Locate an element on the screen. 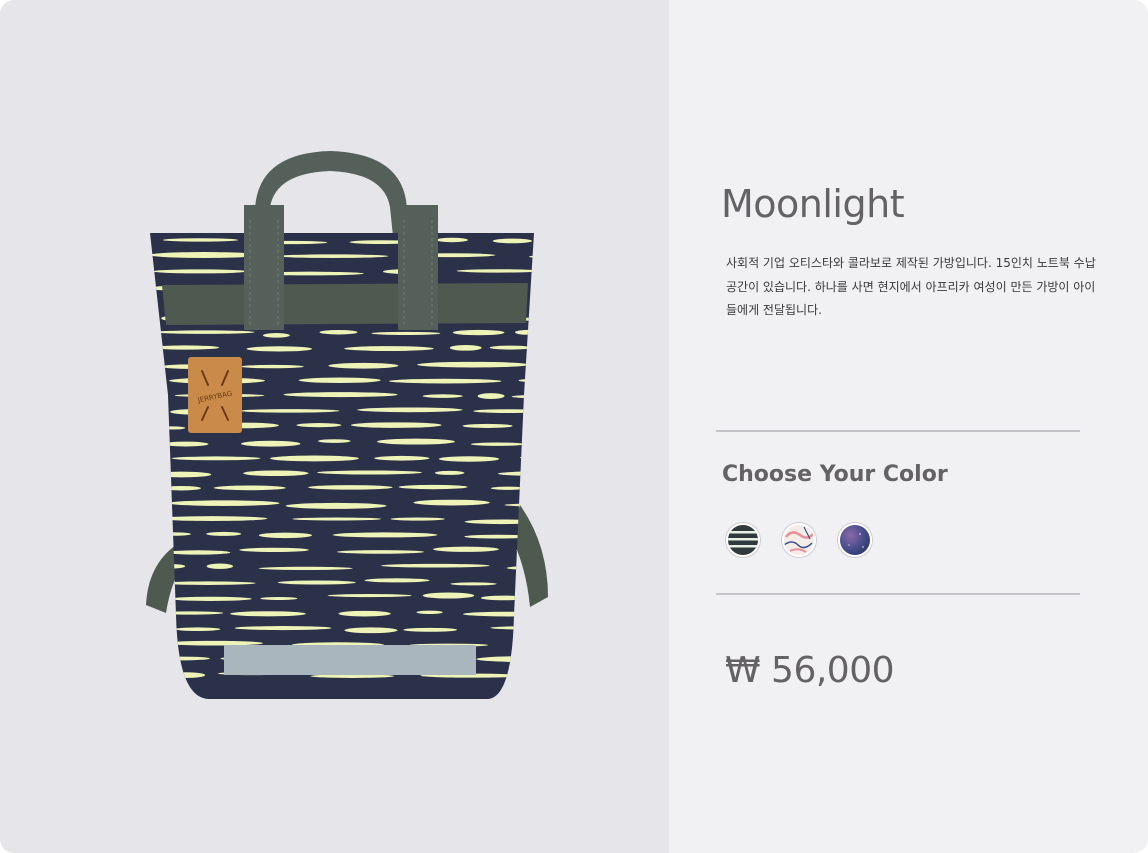  stripe-pattern-swatch-icon is located at coordinates (743, 540).